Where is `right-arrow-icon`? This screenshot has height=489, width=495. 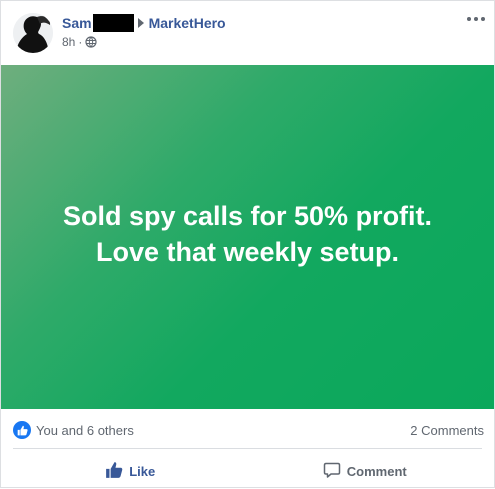 right-arrow-icon is located at coordinates (140, 23).